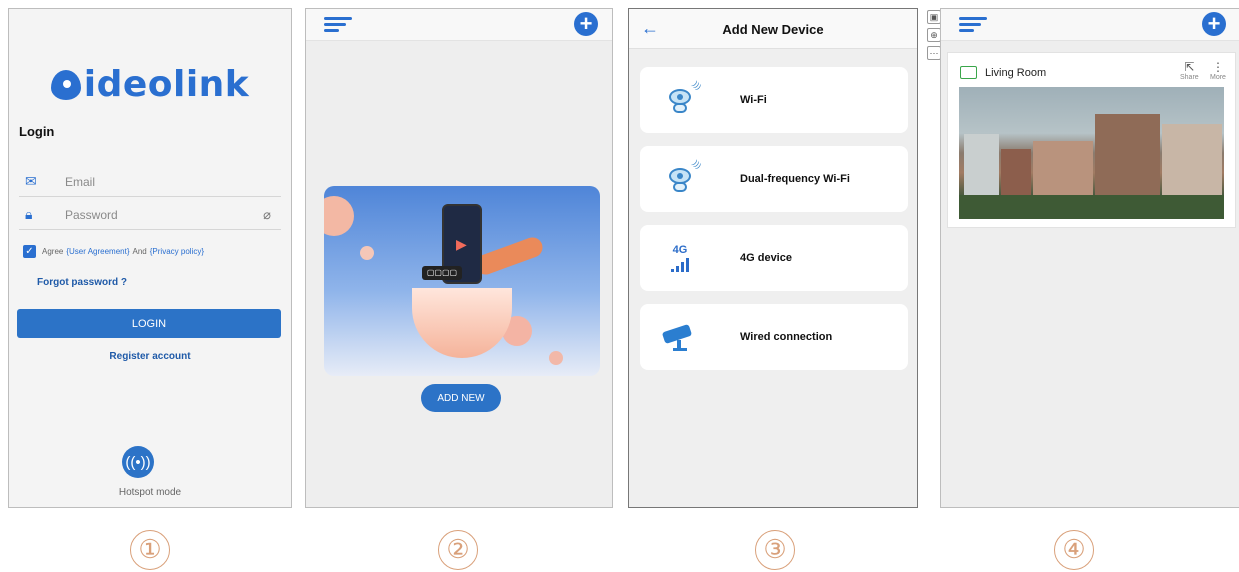  I want to click on agree-text: Agree, so click(53, 251).